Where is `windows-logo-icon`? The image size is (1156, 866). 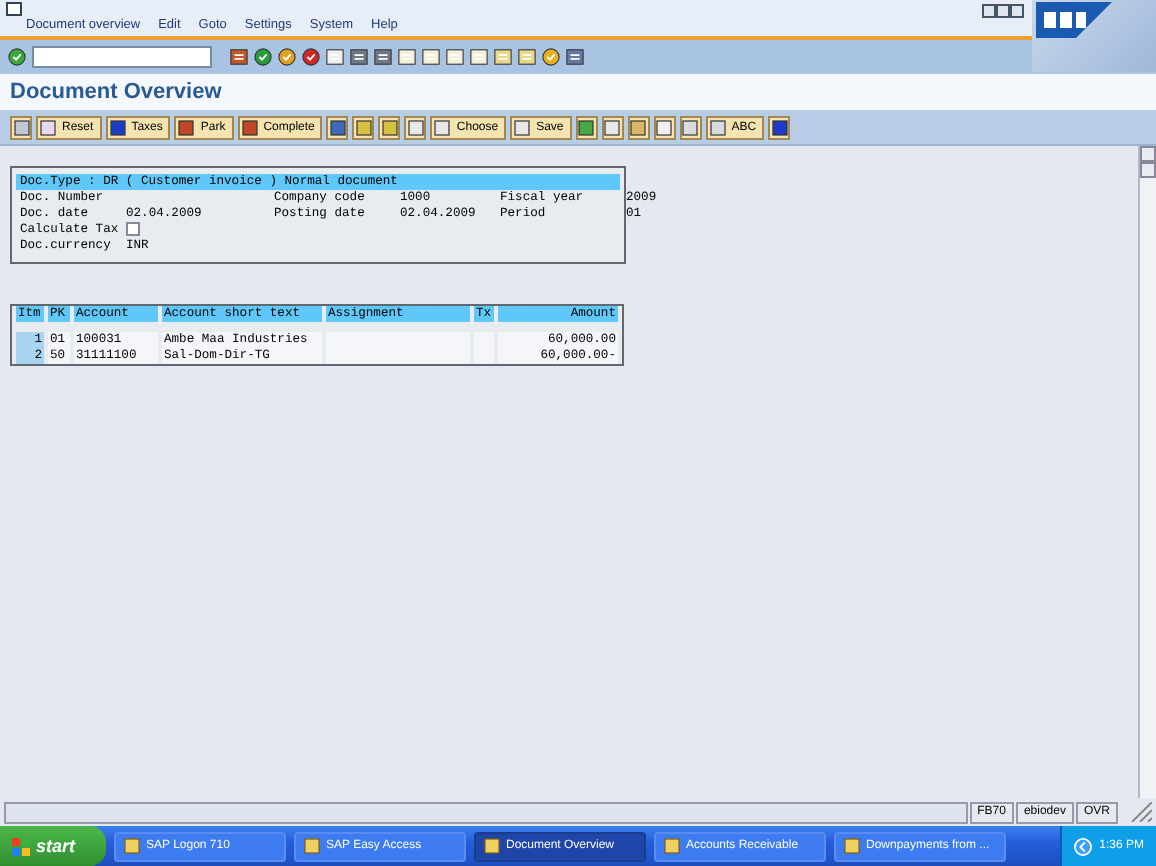 windows-logo-icon is located at coordinates (21, 846).